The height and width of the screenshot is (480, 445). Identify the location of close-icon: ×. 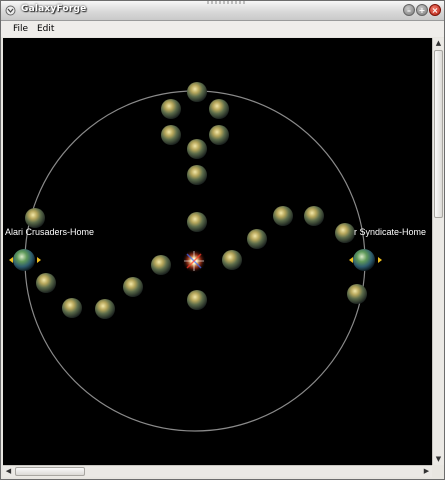
(435, 10).